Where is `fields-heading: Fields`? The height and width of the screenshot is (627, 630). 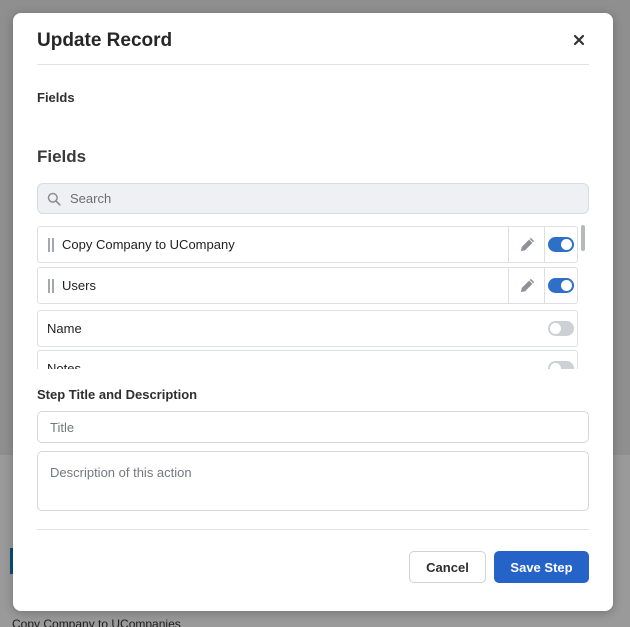 fields-heading: Fields is located at coordinates (62, 156).